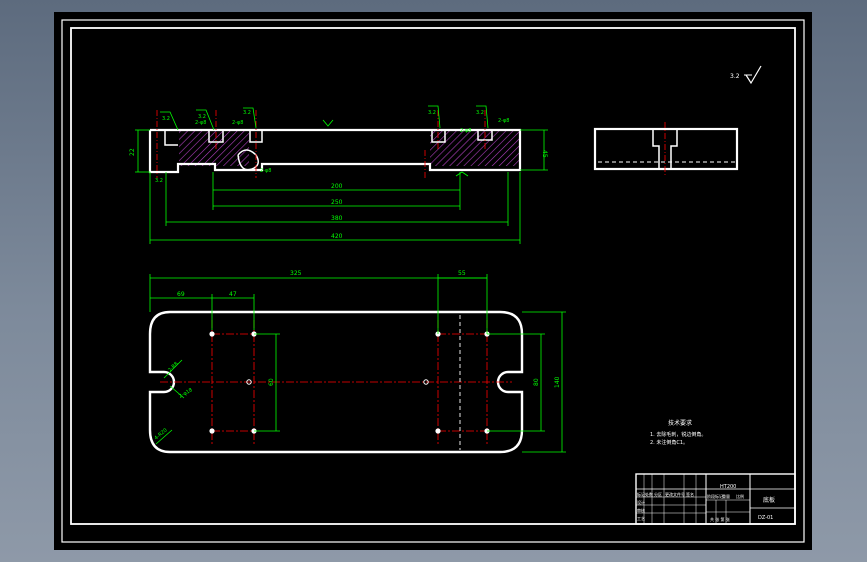 The height and width of the screenshot is (562, 867). What do you see at coordinates (132, 152) in the screenshot?
I see `dim-left-height: 22` at bounding box center [132, 152].